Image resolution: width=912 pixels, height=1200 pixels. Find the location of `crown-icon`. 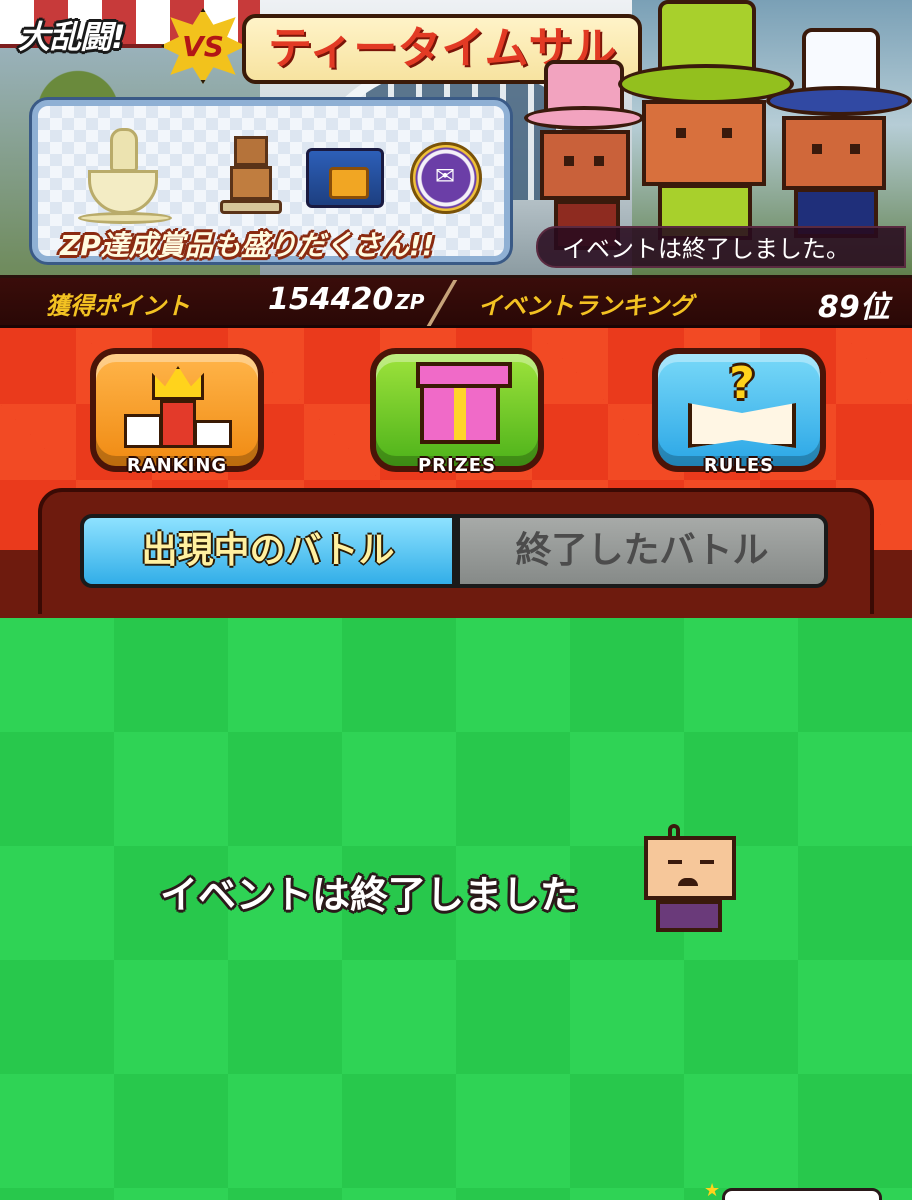

crown-icon is located at coordinates (178, 383).